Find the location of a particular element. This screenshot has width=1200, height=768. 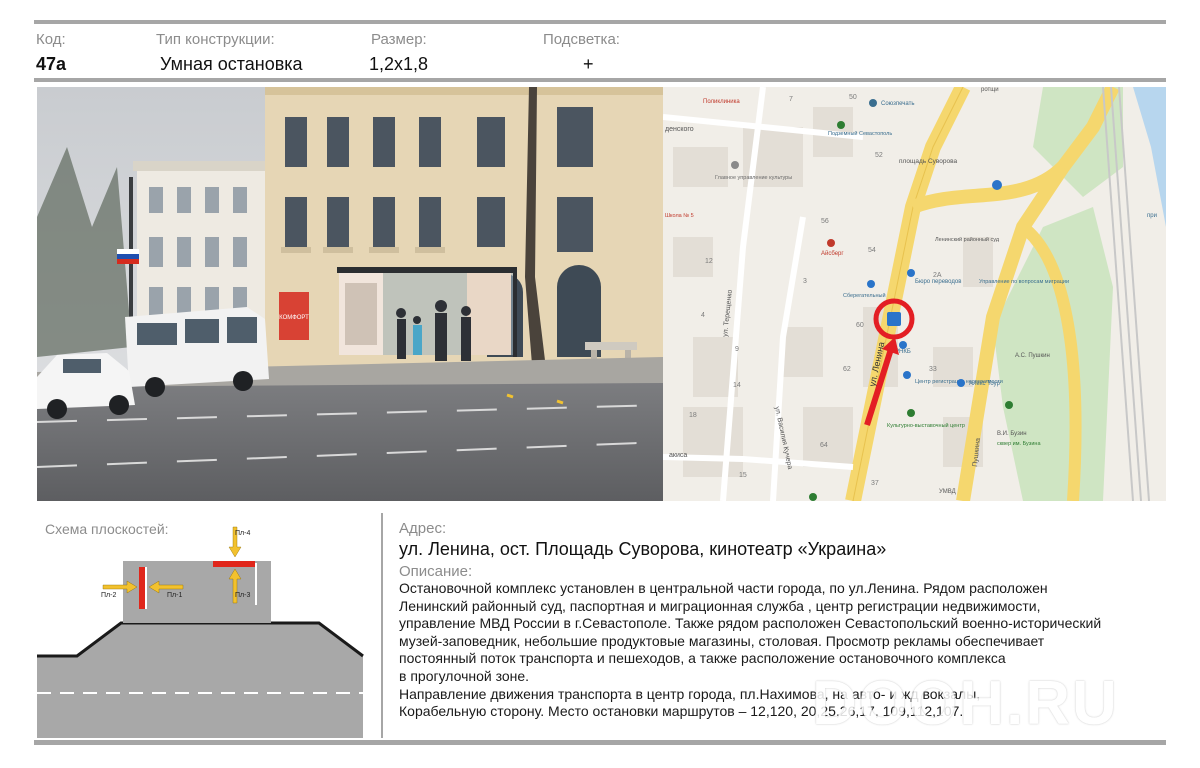

description-label: Описание: is located at coordinates (436, 571).